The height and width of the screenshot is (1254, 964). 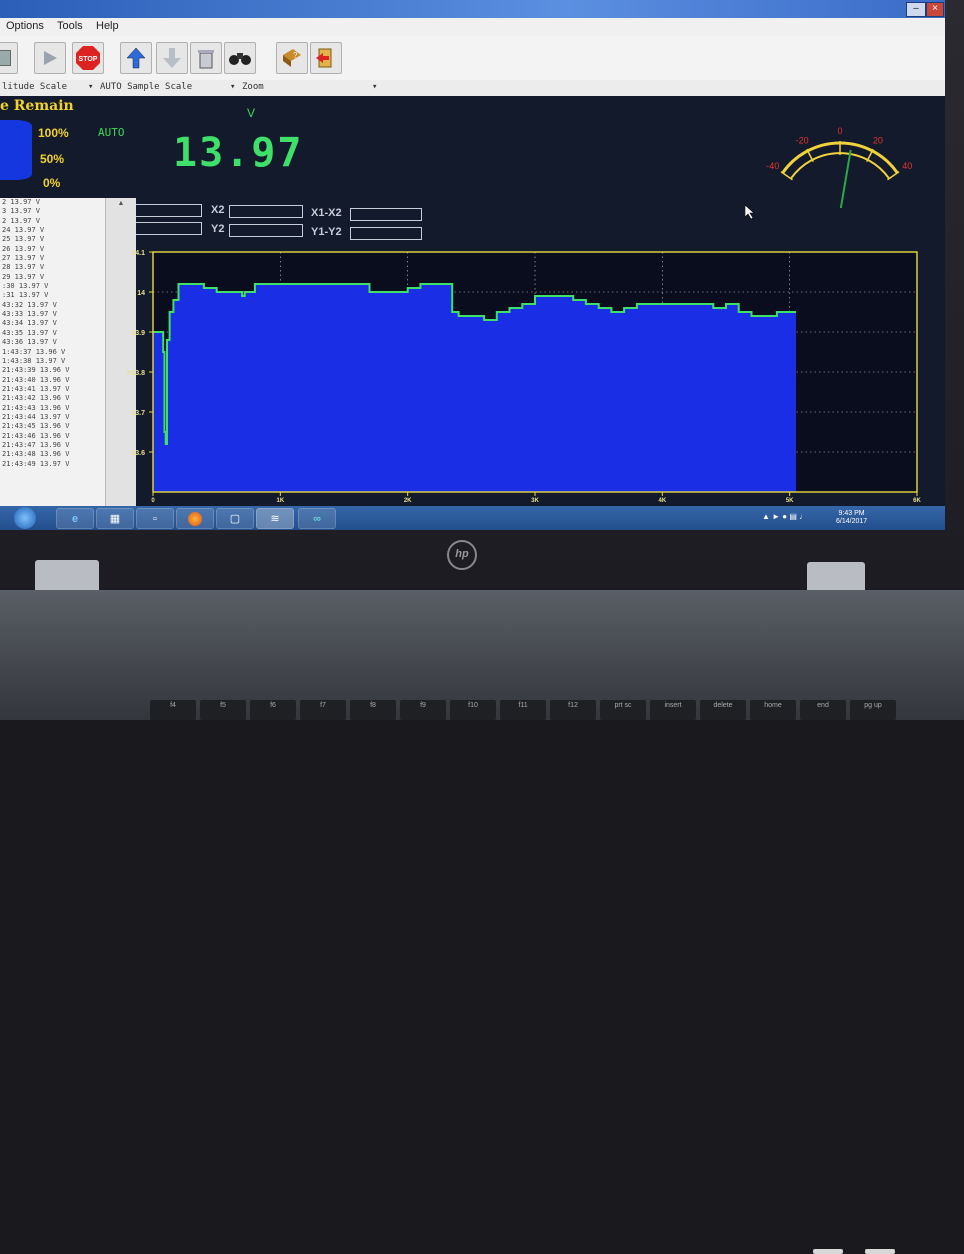 What do you see at coordinates (173, 710) in the screenshot?
I see `key-f4: f4` at bounding box center [173, 710].